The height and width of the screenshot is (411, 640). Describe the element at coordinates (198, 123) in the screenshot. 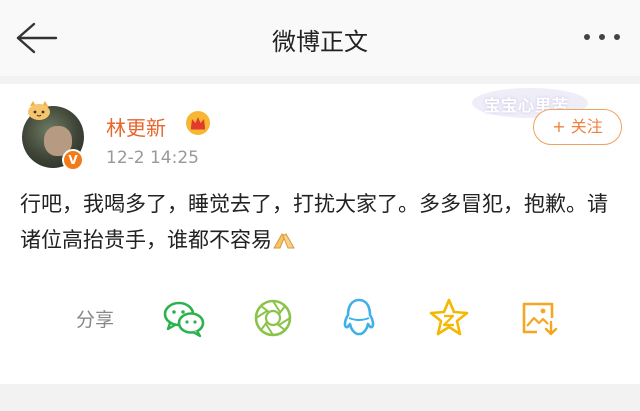

I see `vip-crown-icon` at that location.